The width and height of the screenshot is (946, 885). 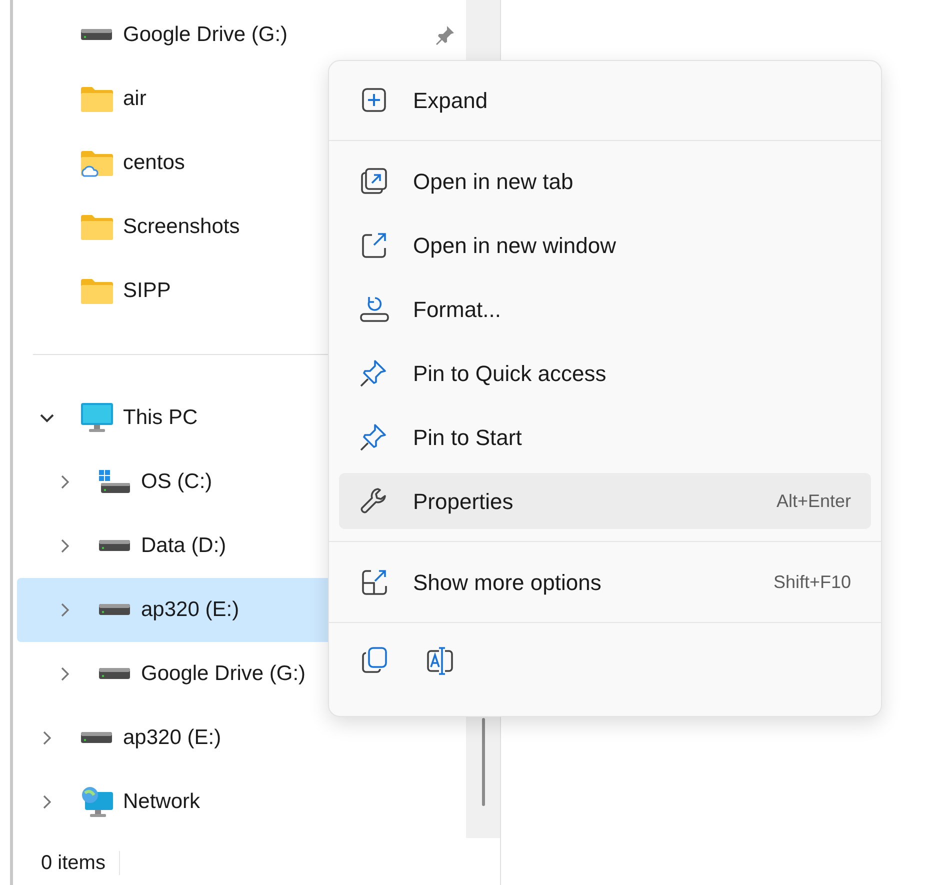 I want to click on tree-item-label: SIPP, so click(x=147, y=291).